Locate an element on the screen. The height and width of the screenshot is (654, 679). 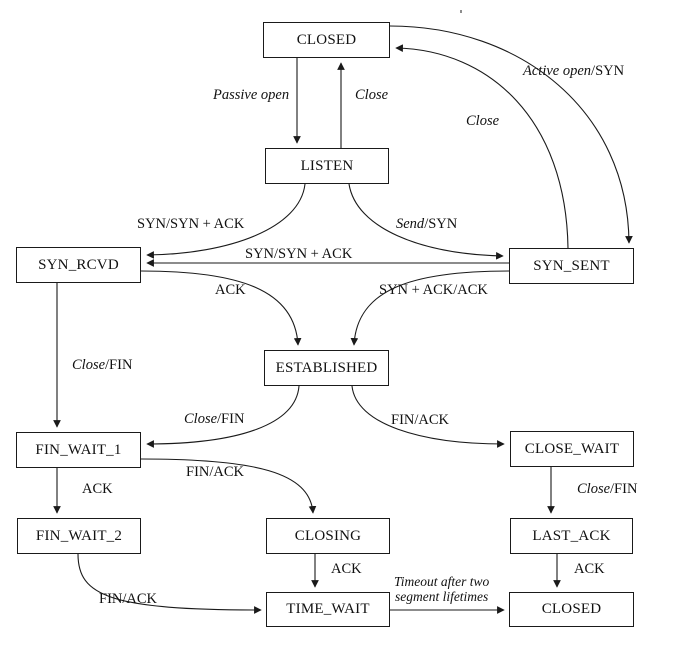
state-label-time-wait: TIME_WAIT is located at coordinates (328, 609).